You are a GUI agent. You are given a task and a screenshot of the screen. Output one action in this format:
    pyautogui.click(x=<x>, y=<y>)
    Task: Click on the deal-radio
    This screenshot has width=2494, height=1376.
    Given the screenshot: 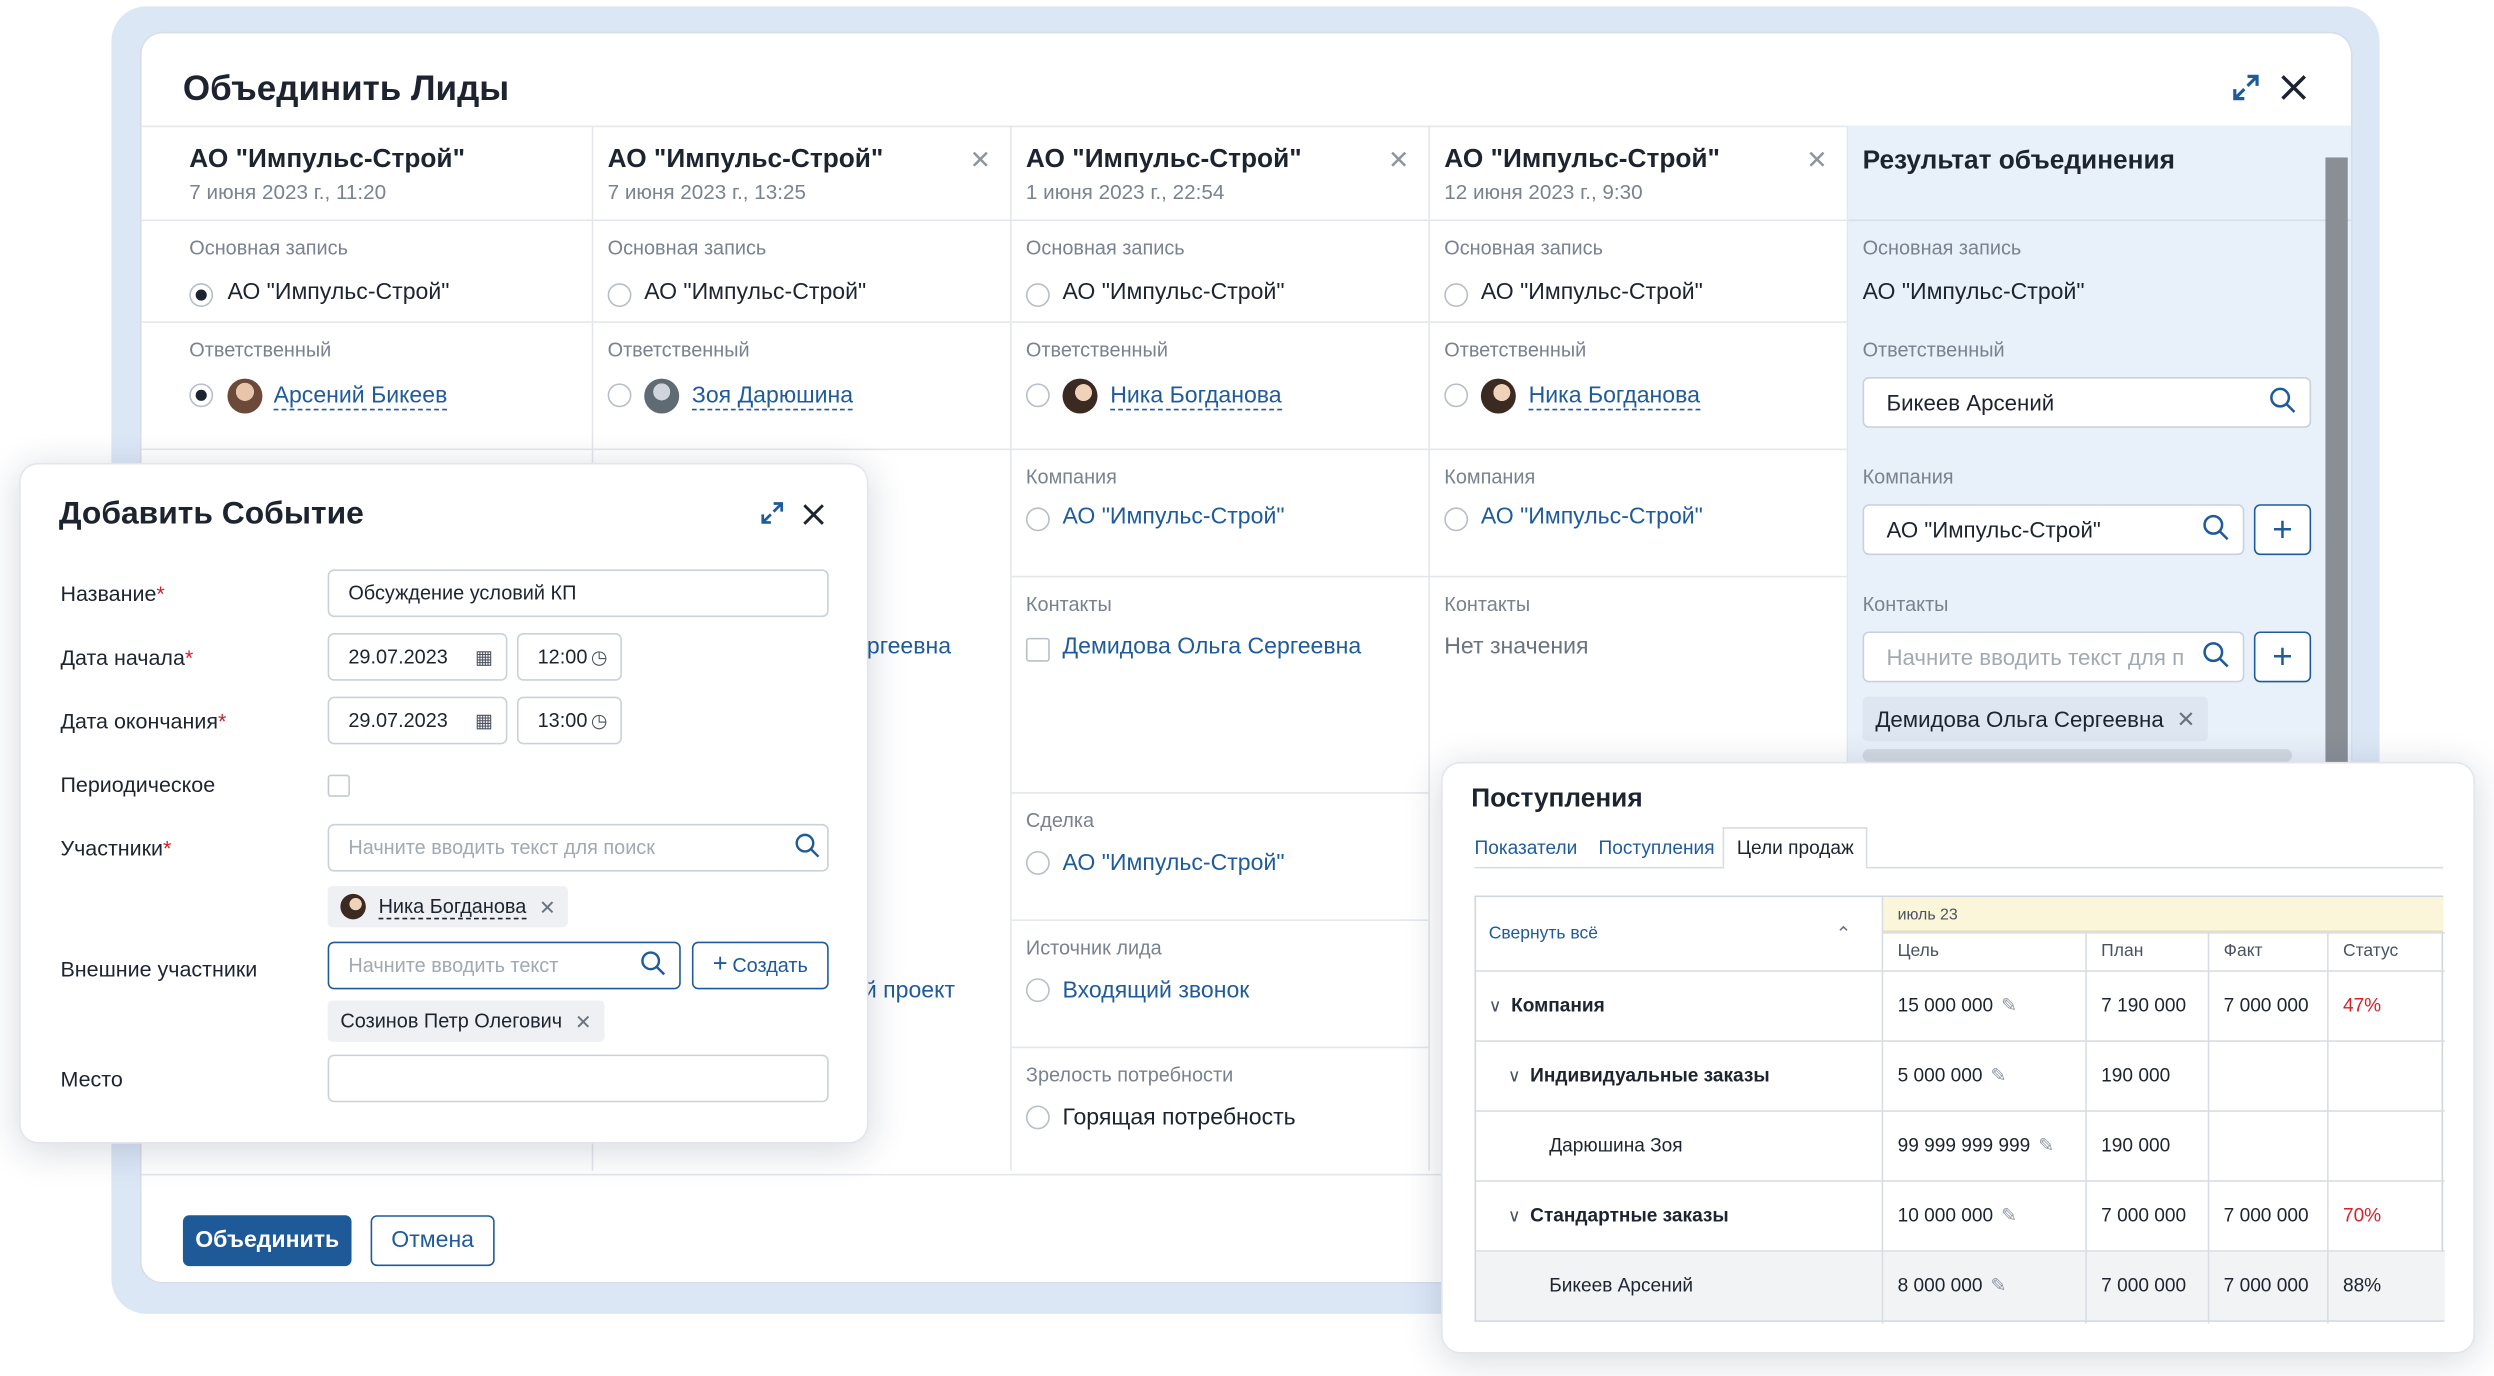 What is the action you would take?
    pyautogui.click(x=1037, y=862)
    